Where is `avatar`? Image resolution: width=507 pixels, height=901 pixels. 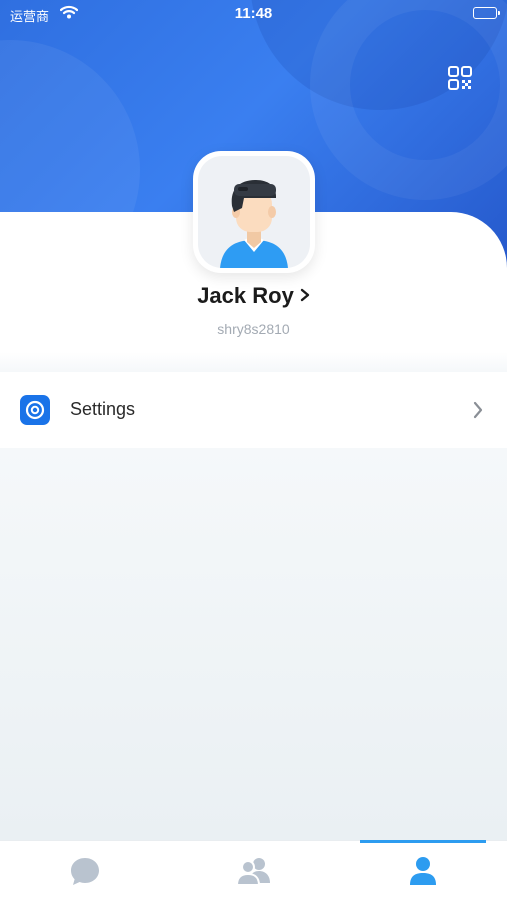 avatar is located at coordinates (254, 212).